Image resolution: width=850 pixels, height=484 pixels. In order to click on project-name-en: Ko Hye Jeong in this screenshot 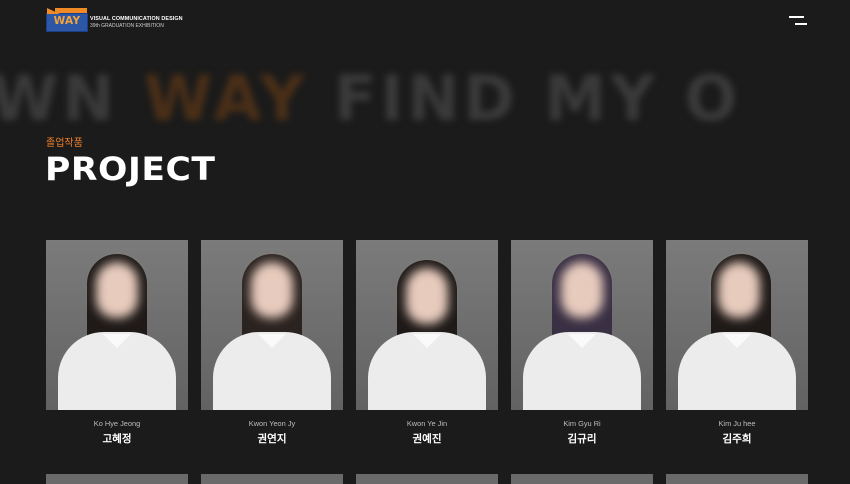, I will do `click(117, 423)`.